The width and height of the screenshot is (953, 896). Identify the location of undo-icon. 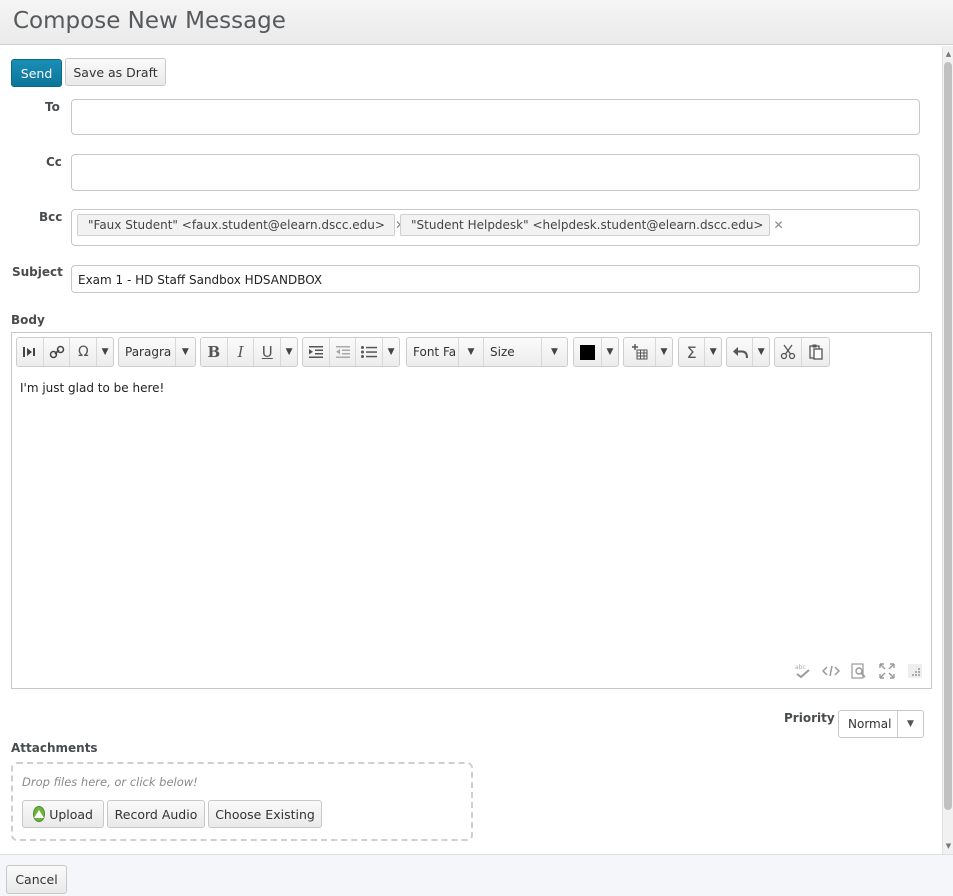
(740, 352).